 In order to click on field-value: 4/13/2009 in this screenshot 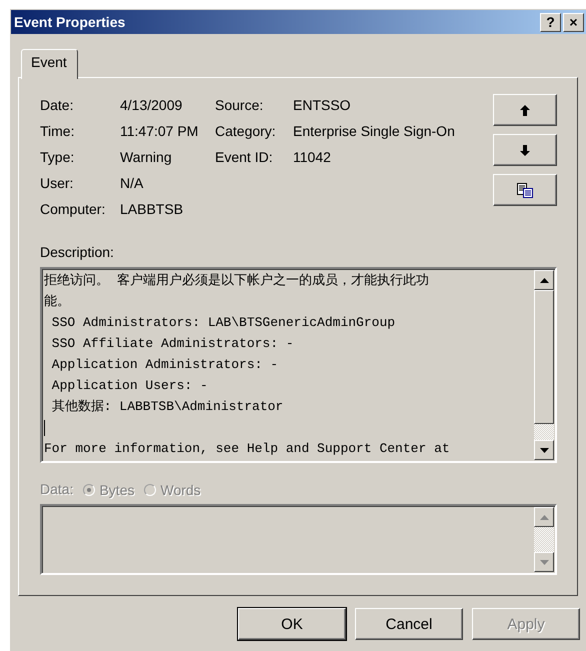, I will do `click(152, 105)`.